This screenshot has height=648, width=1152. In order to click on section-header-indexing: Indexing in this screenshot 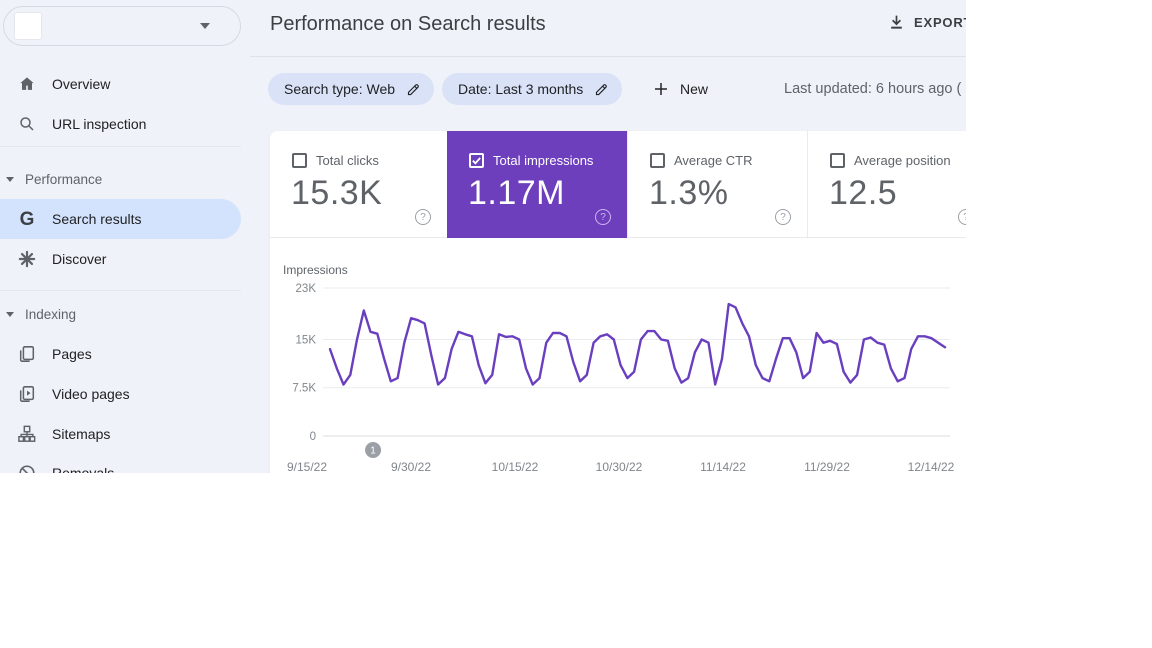, I will do `click(41, 314)`.